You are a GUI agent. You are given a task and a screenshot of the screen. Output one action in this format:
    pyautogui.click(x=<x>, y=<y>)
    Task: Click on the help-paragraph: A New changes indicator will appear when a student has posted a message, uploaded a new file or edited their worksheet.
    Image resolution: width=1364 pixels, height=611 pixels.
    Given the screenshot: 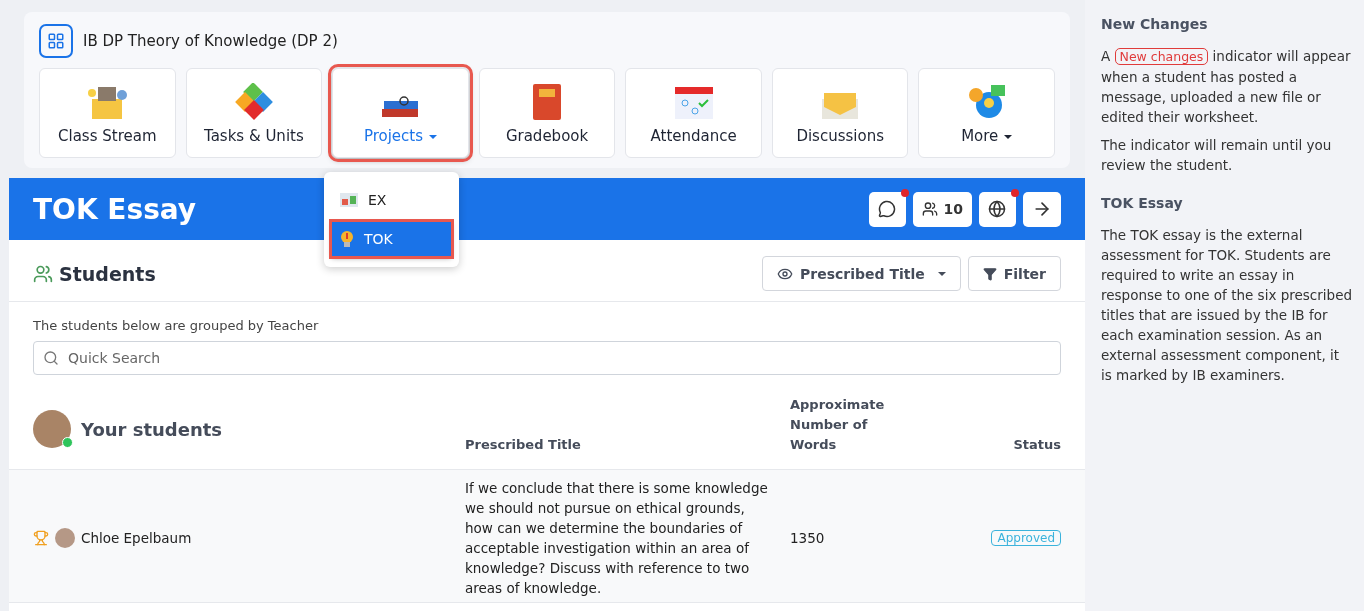 What is the action you would take?
    pyautogui.click(x=1226, y=87)
    